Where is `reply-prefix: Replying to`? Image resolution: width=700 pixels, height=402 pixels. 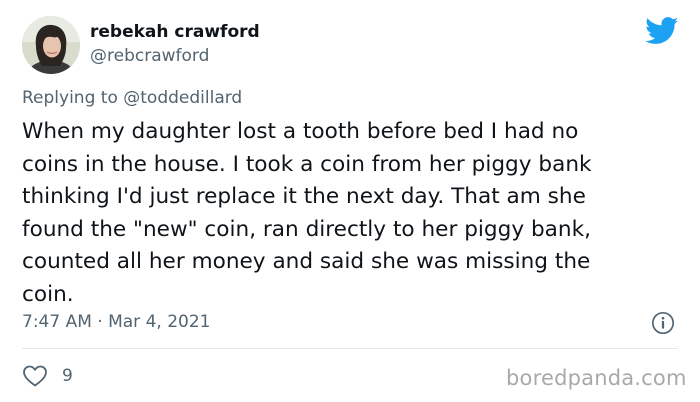 reply-prefix: Replying to is located at coordinates (73, 98).